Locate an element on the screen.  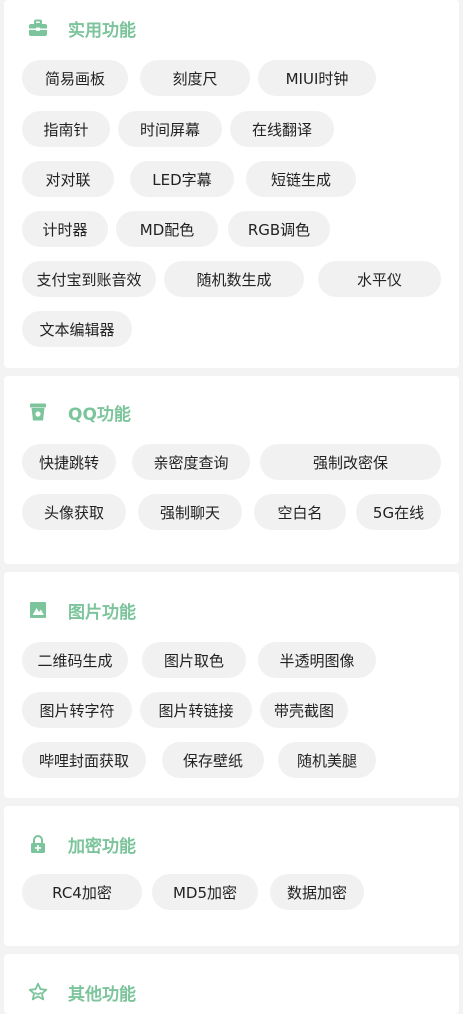
feature-button: MIUI时钟 is located at coordinates (317, 78).